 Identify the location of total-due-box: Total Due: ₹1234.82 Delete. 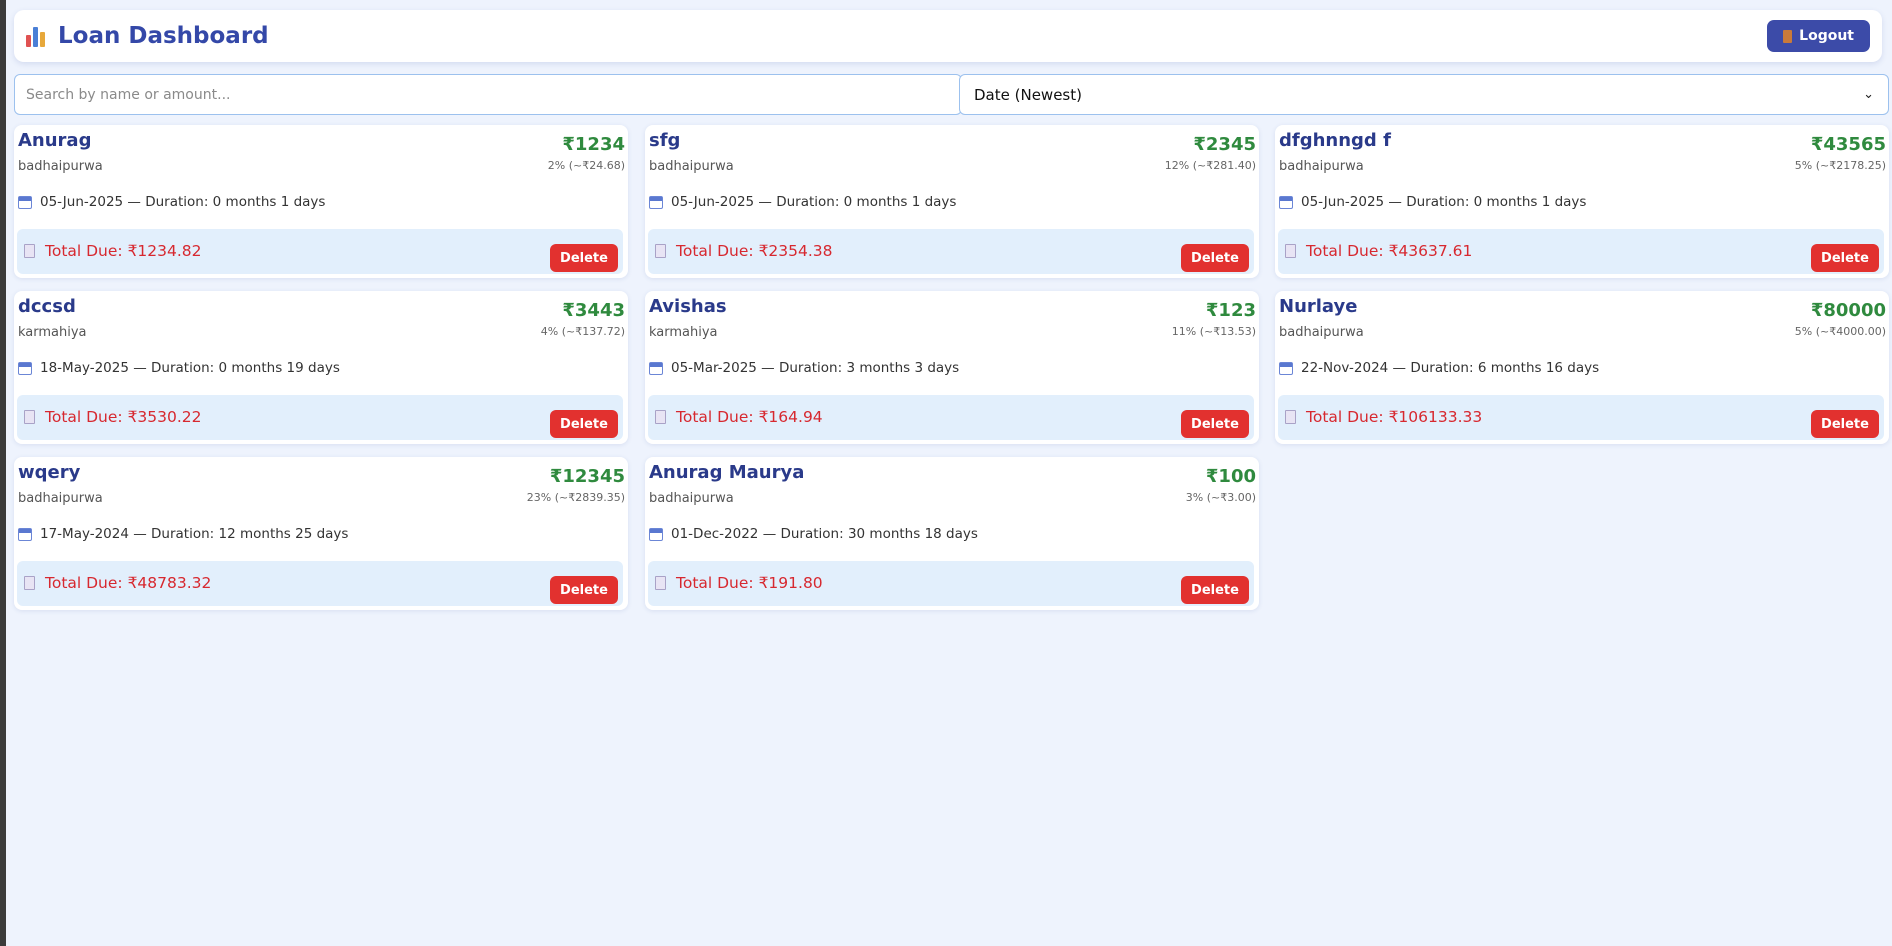
(320, 251).